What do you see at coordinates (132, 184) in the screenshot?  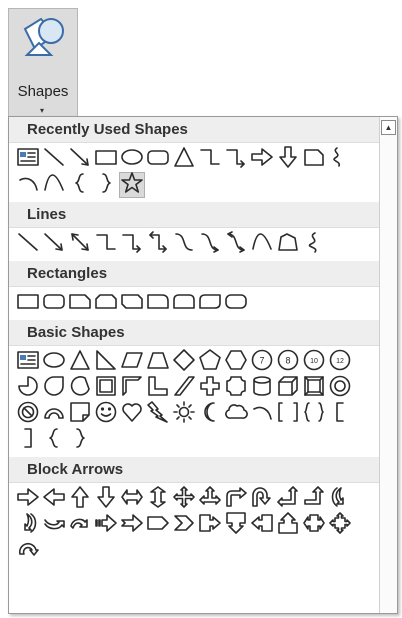 I see `star-shape-button` at bounding box center [132, 184].